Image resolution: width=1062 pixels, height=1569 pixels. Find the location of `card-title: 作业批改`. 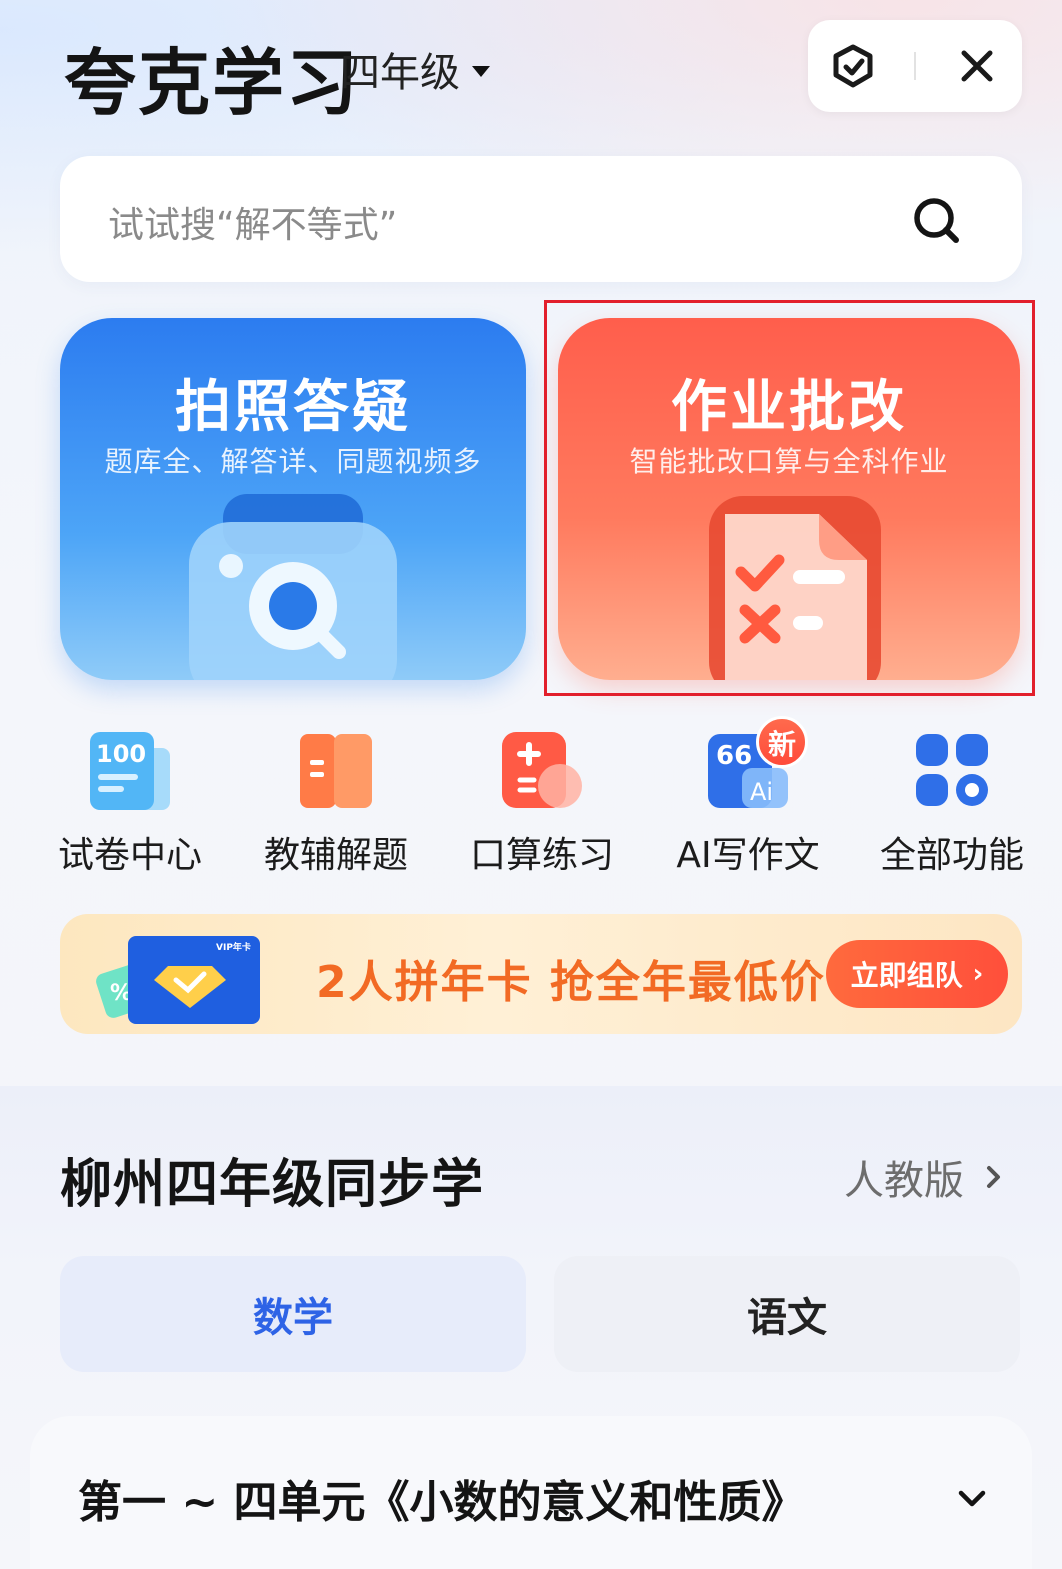

card-title: 作业批改 is located at coordinates (789, 407).